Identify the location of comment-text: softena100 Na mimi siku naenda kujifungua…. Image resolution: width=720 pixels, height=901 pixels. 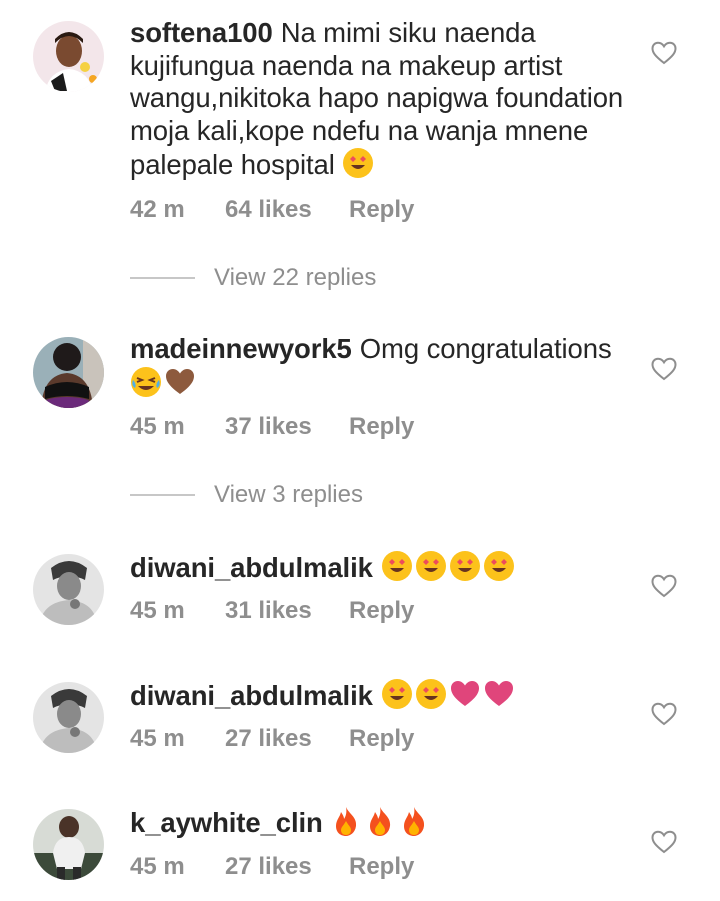
(380, 99).